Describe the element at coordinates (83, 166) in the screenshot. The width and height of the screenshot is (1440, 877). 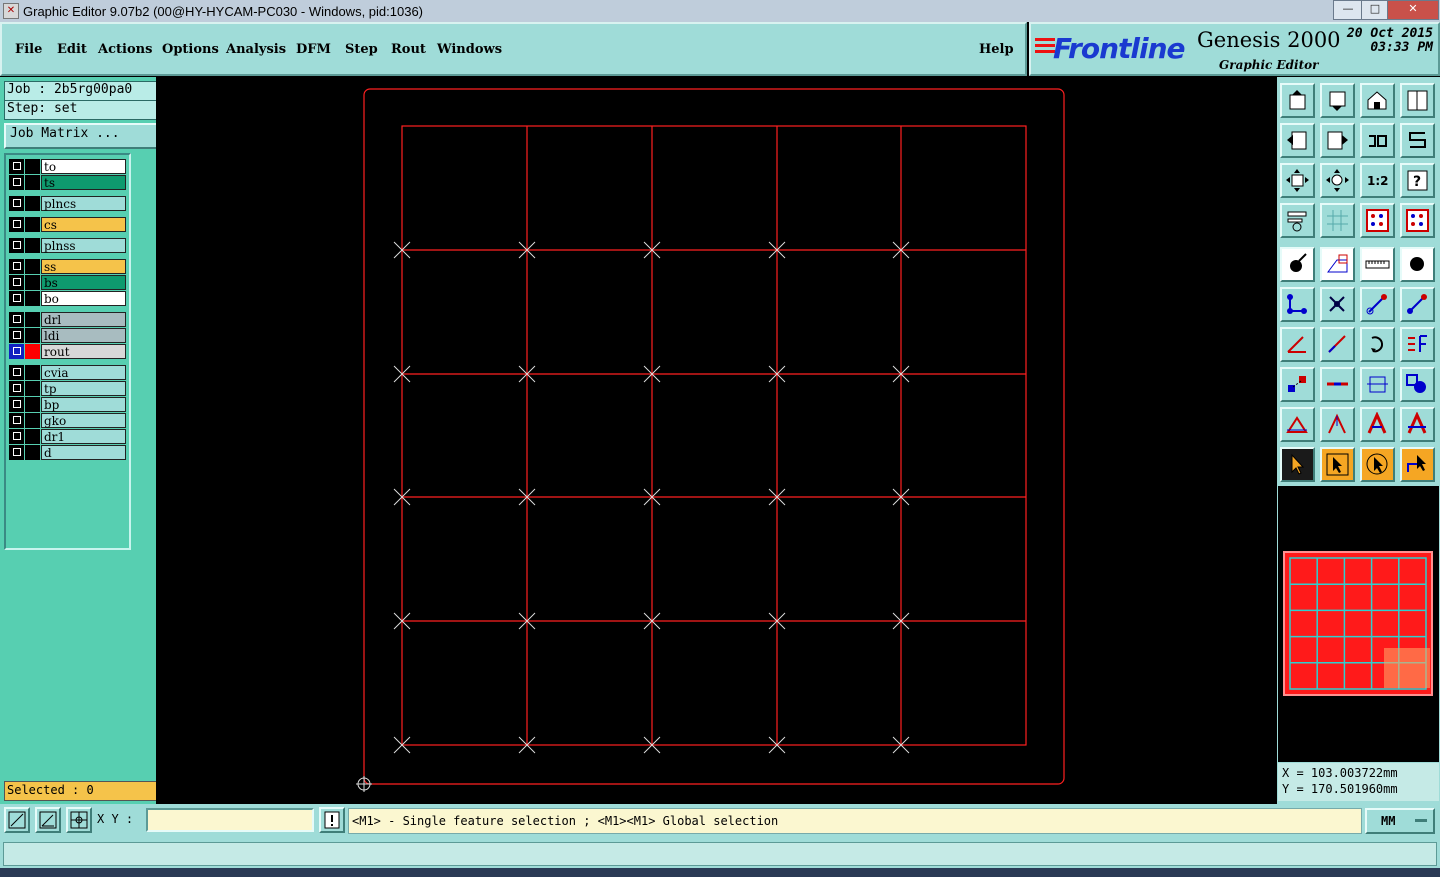
I see `layer-name: to` at that location.